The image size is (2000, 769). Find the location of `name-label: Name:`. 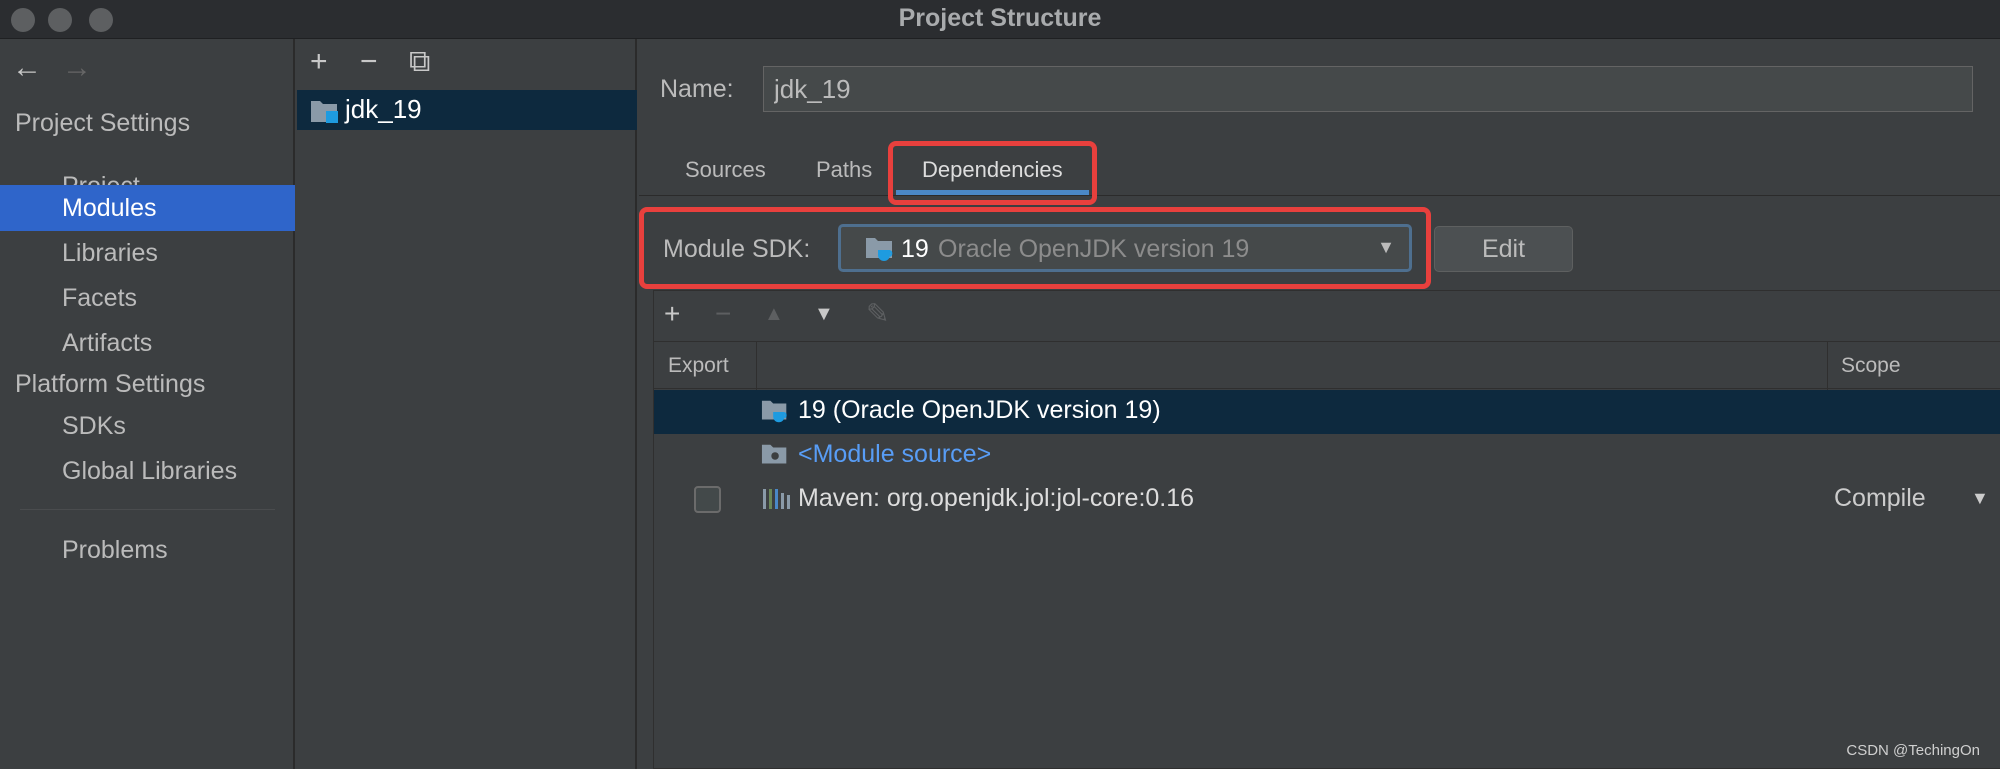

name-label: Name: is located at coordinates (697, 89).